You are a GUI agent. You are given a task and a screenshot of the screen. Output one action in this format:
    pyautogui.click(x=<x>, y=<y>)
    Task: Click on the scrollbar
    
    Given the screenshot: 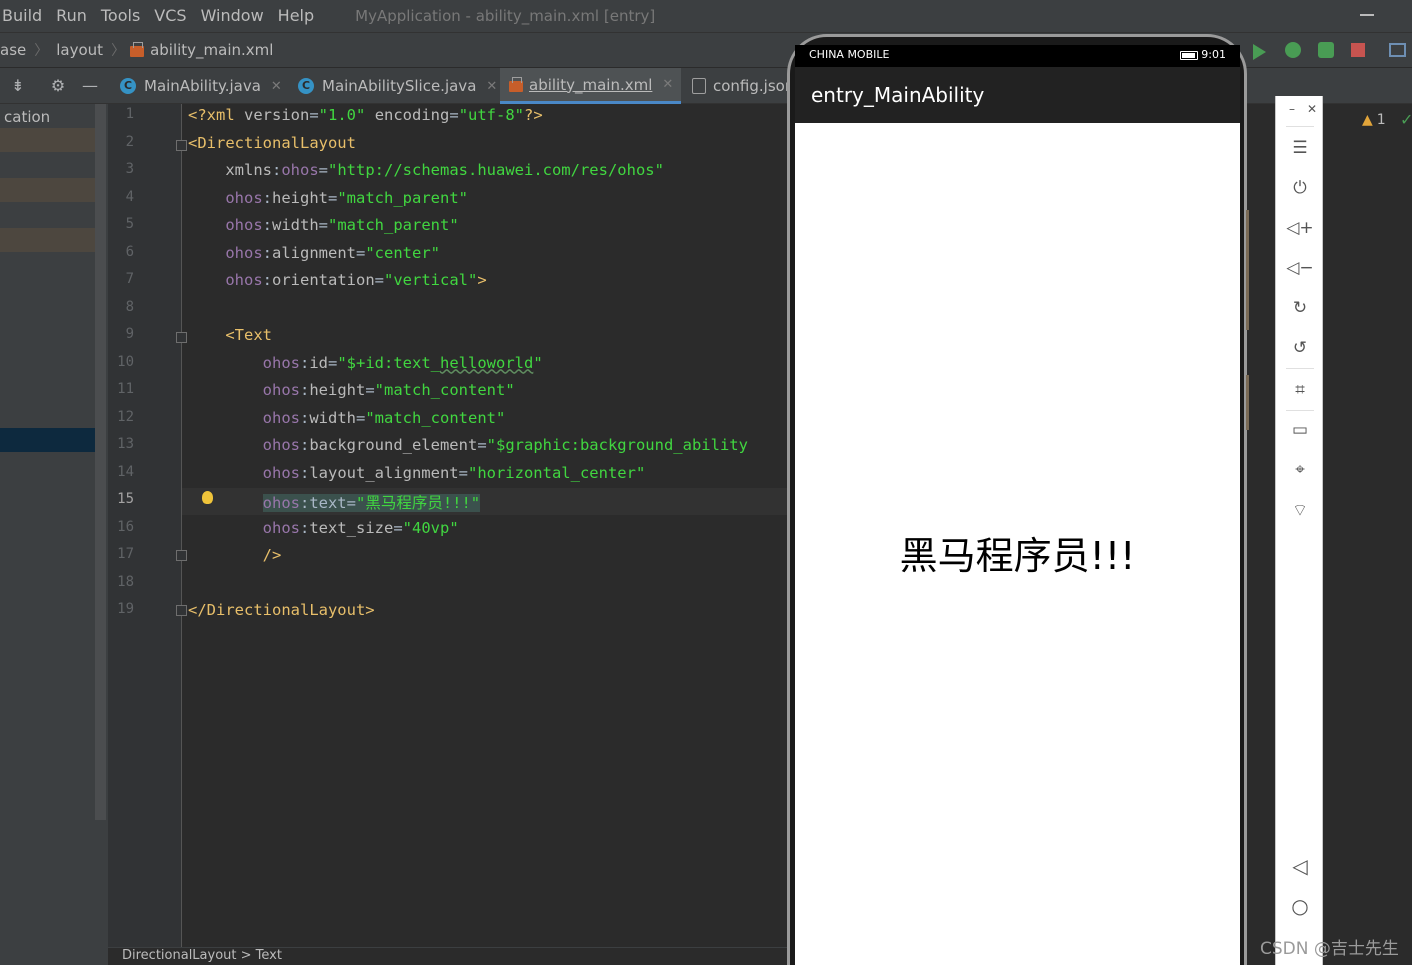 What is the action you would take?
    pyautogui.click(x=100, y=462)
    